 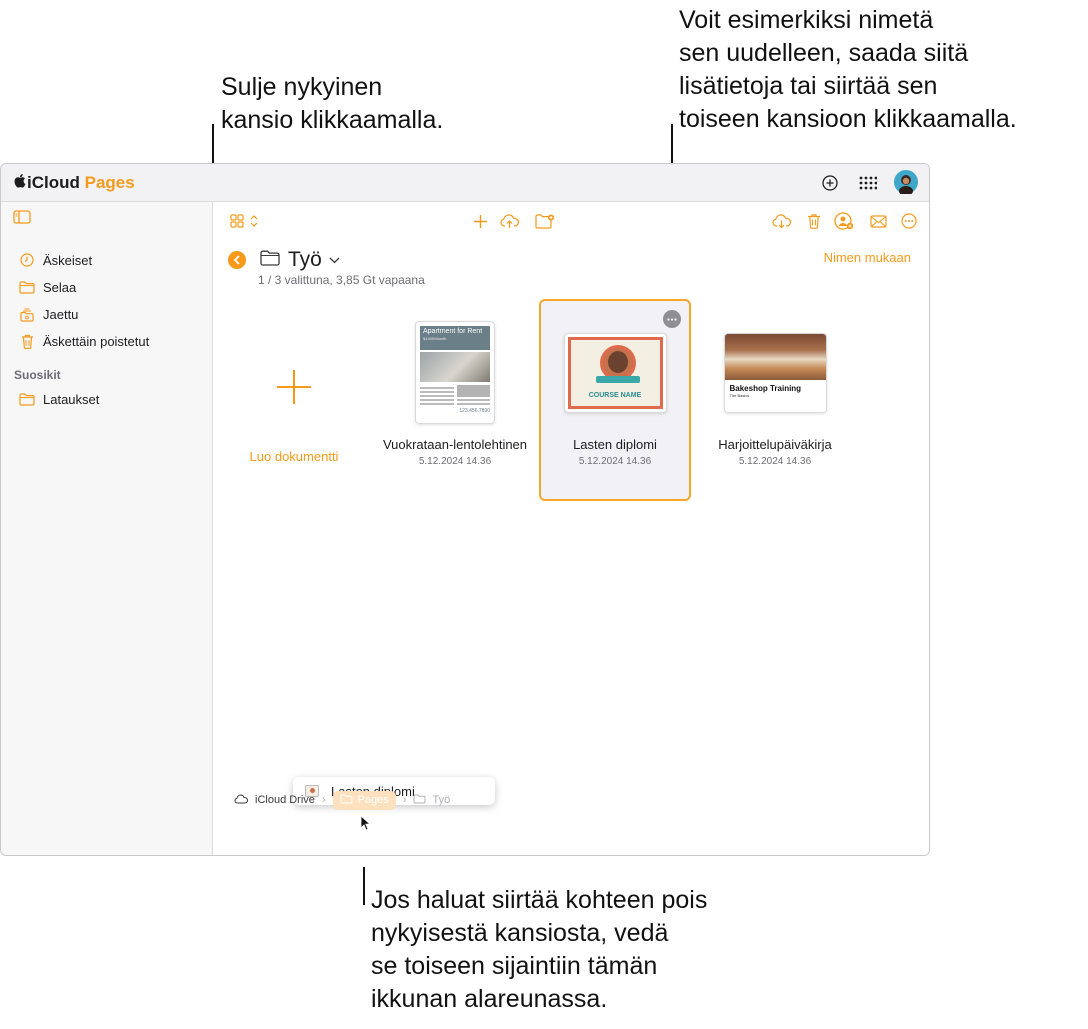 What do you see at coordinates (765, 388) in the screenshot?
I see `thumb-title: Bakeshop Training` at bounding box center [765, 388].